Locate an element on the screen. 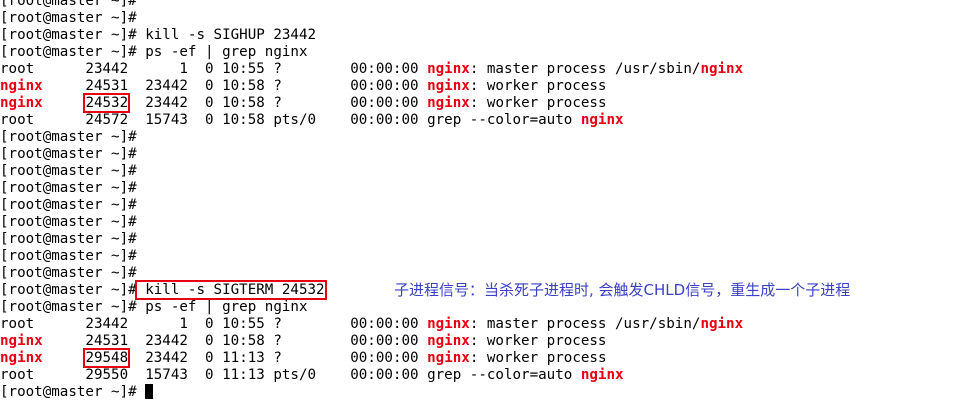 Image resolution: width=959 pixels, height=403 pixels. terminal-text: [root@master ~]# kill -s SIGHUP 23442 is located at coordinates (158, 35).